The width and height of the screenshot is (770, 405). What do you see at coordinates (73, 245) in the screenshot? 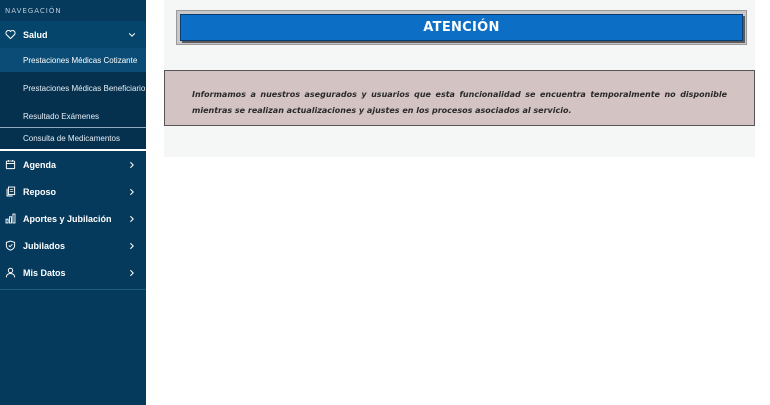
I see `sidebar-item-jubilados: Jubilados` at bounding box center [73, 245].